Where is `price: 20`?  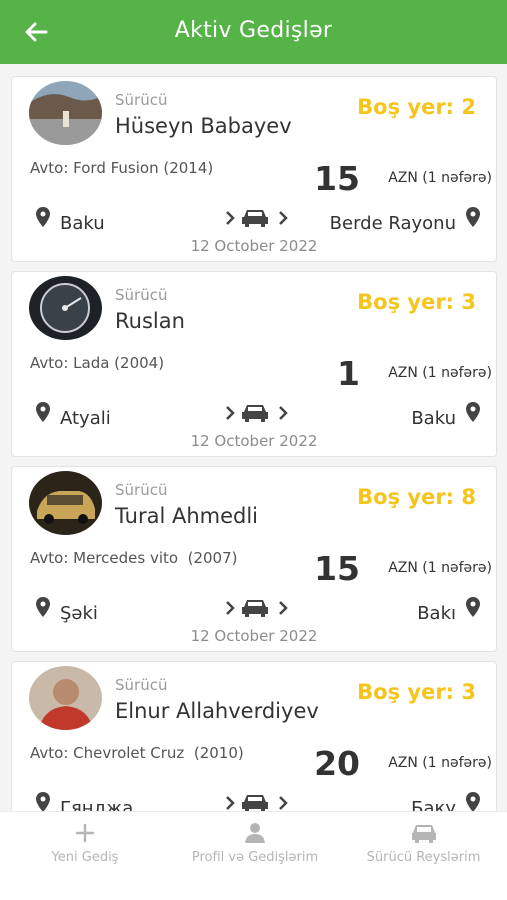 price: 20 is located at coordinates (337, 763).